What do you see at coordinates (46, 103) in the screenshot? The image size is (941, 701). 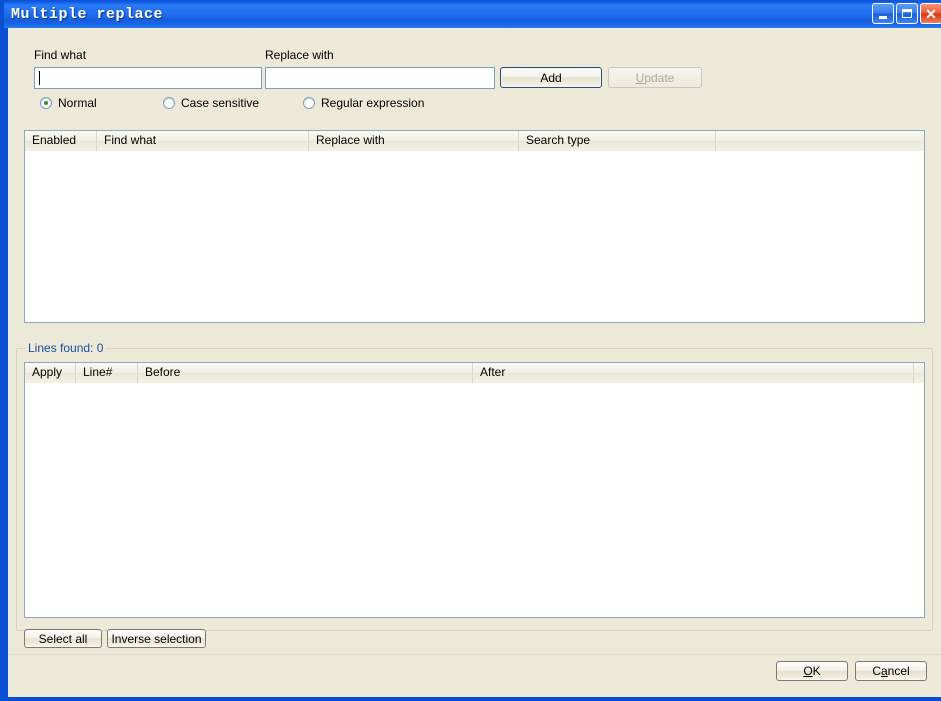 I see `radio-normal-icon` at bounding box center [46, 103].